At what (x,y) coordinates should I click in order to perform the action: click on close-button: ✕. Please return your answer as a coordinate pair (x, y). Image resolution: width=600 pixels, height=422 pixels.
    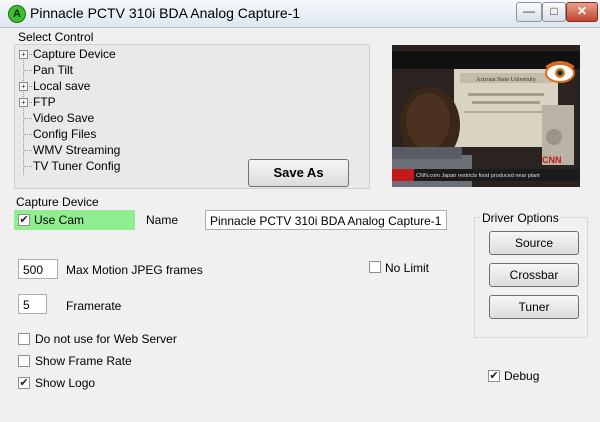
    Looking at the image, I should click on (582, 12).